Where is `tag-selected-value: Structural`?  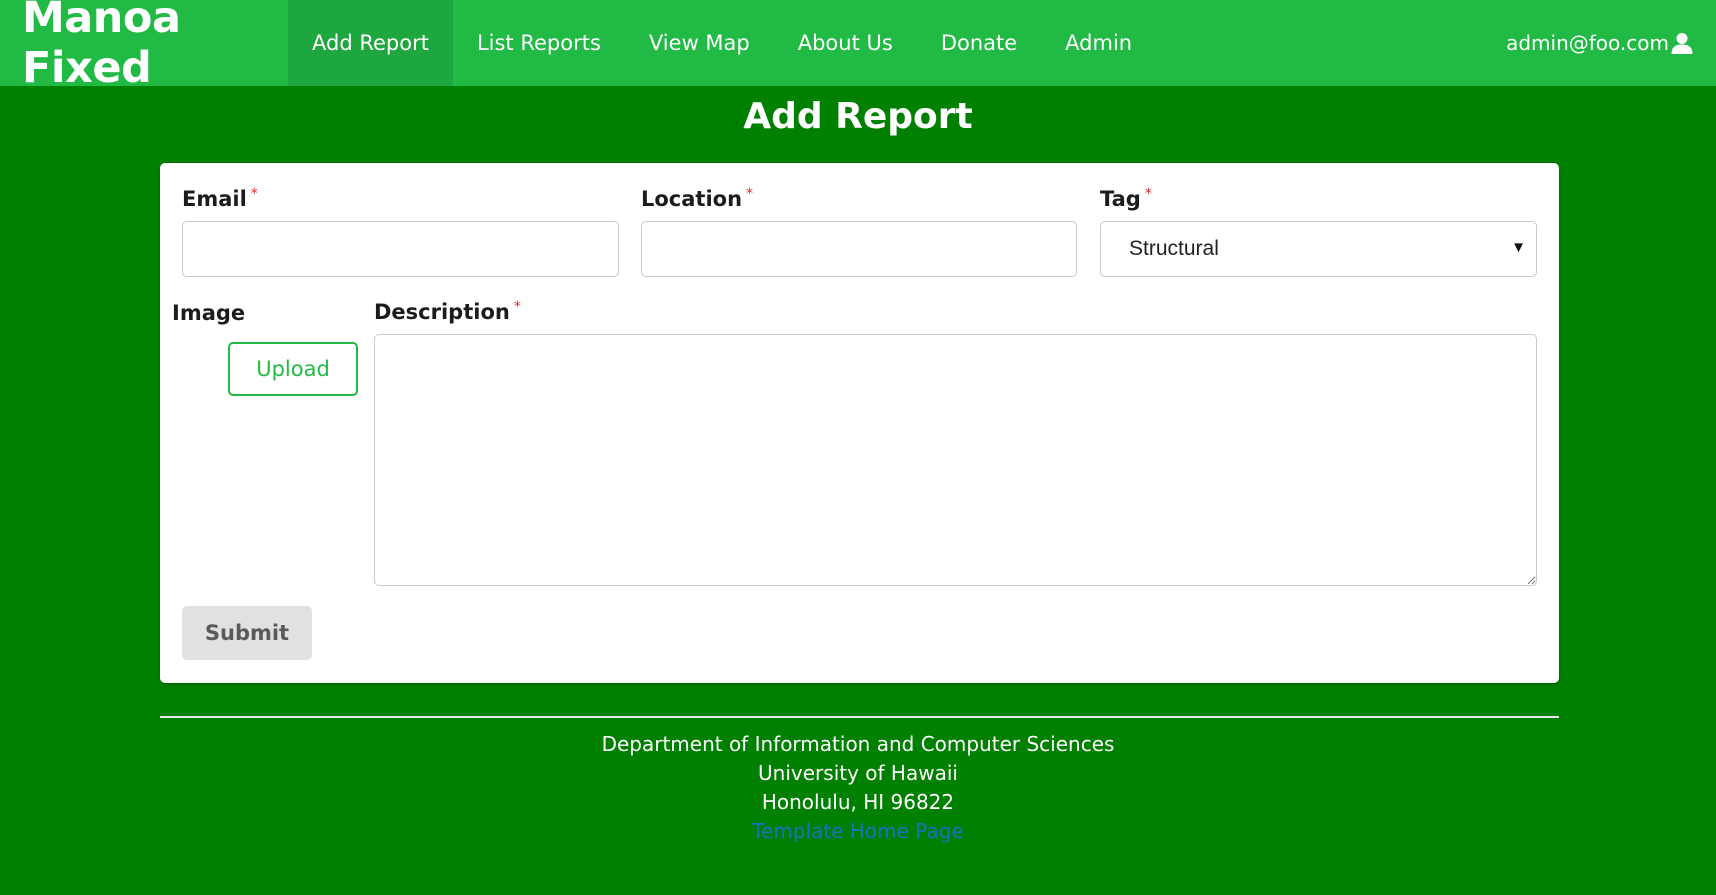 tag-selected-value: Structural is located at coordinates (1174, 248).